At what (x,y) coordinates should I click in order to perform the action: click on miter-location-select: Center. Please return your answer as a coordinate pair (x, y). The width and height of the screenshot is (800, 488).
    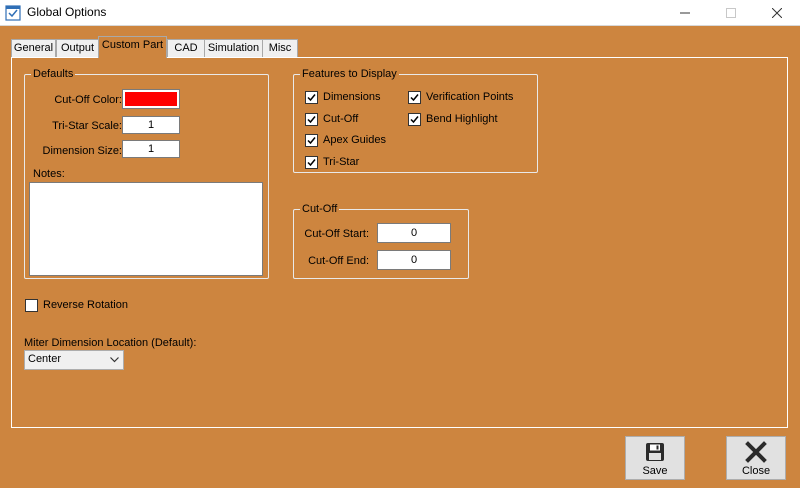
    Looking at the image, I should click on (74, 360).